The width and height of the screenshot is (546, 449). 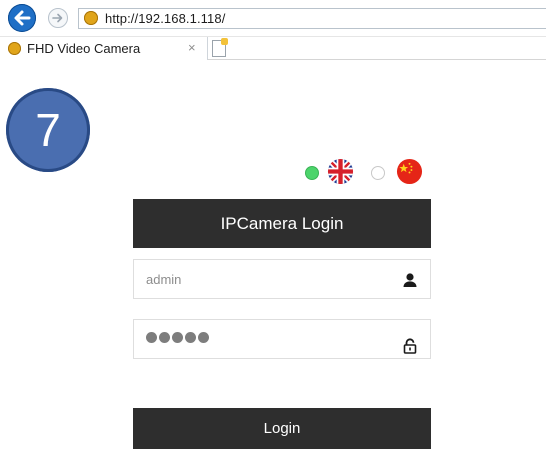 What do you see at coordinates (378, 173) in the screenshot?
I see `language-radio-zh` at bounding box center [378, 173].